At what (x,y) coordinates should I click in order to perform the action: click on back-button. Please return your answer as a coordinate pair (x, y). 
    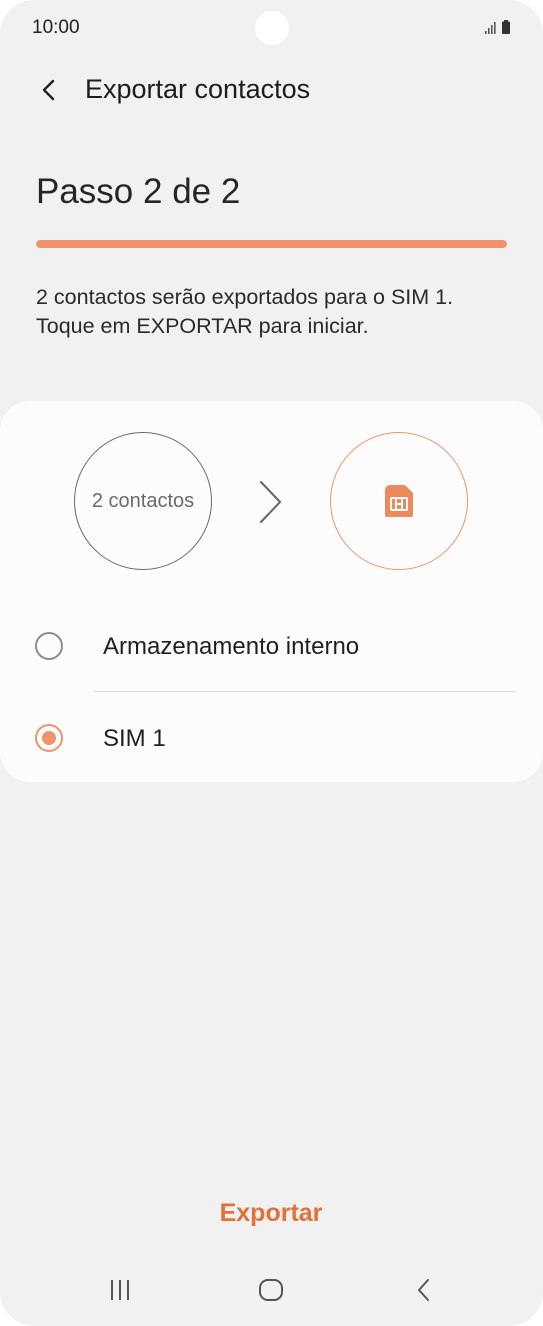
    Looking at the image, I should click on (48, 90).